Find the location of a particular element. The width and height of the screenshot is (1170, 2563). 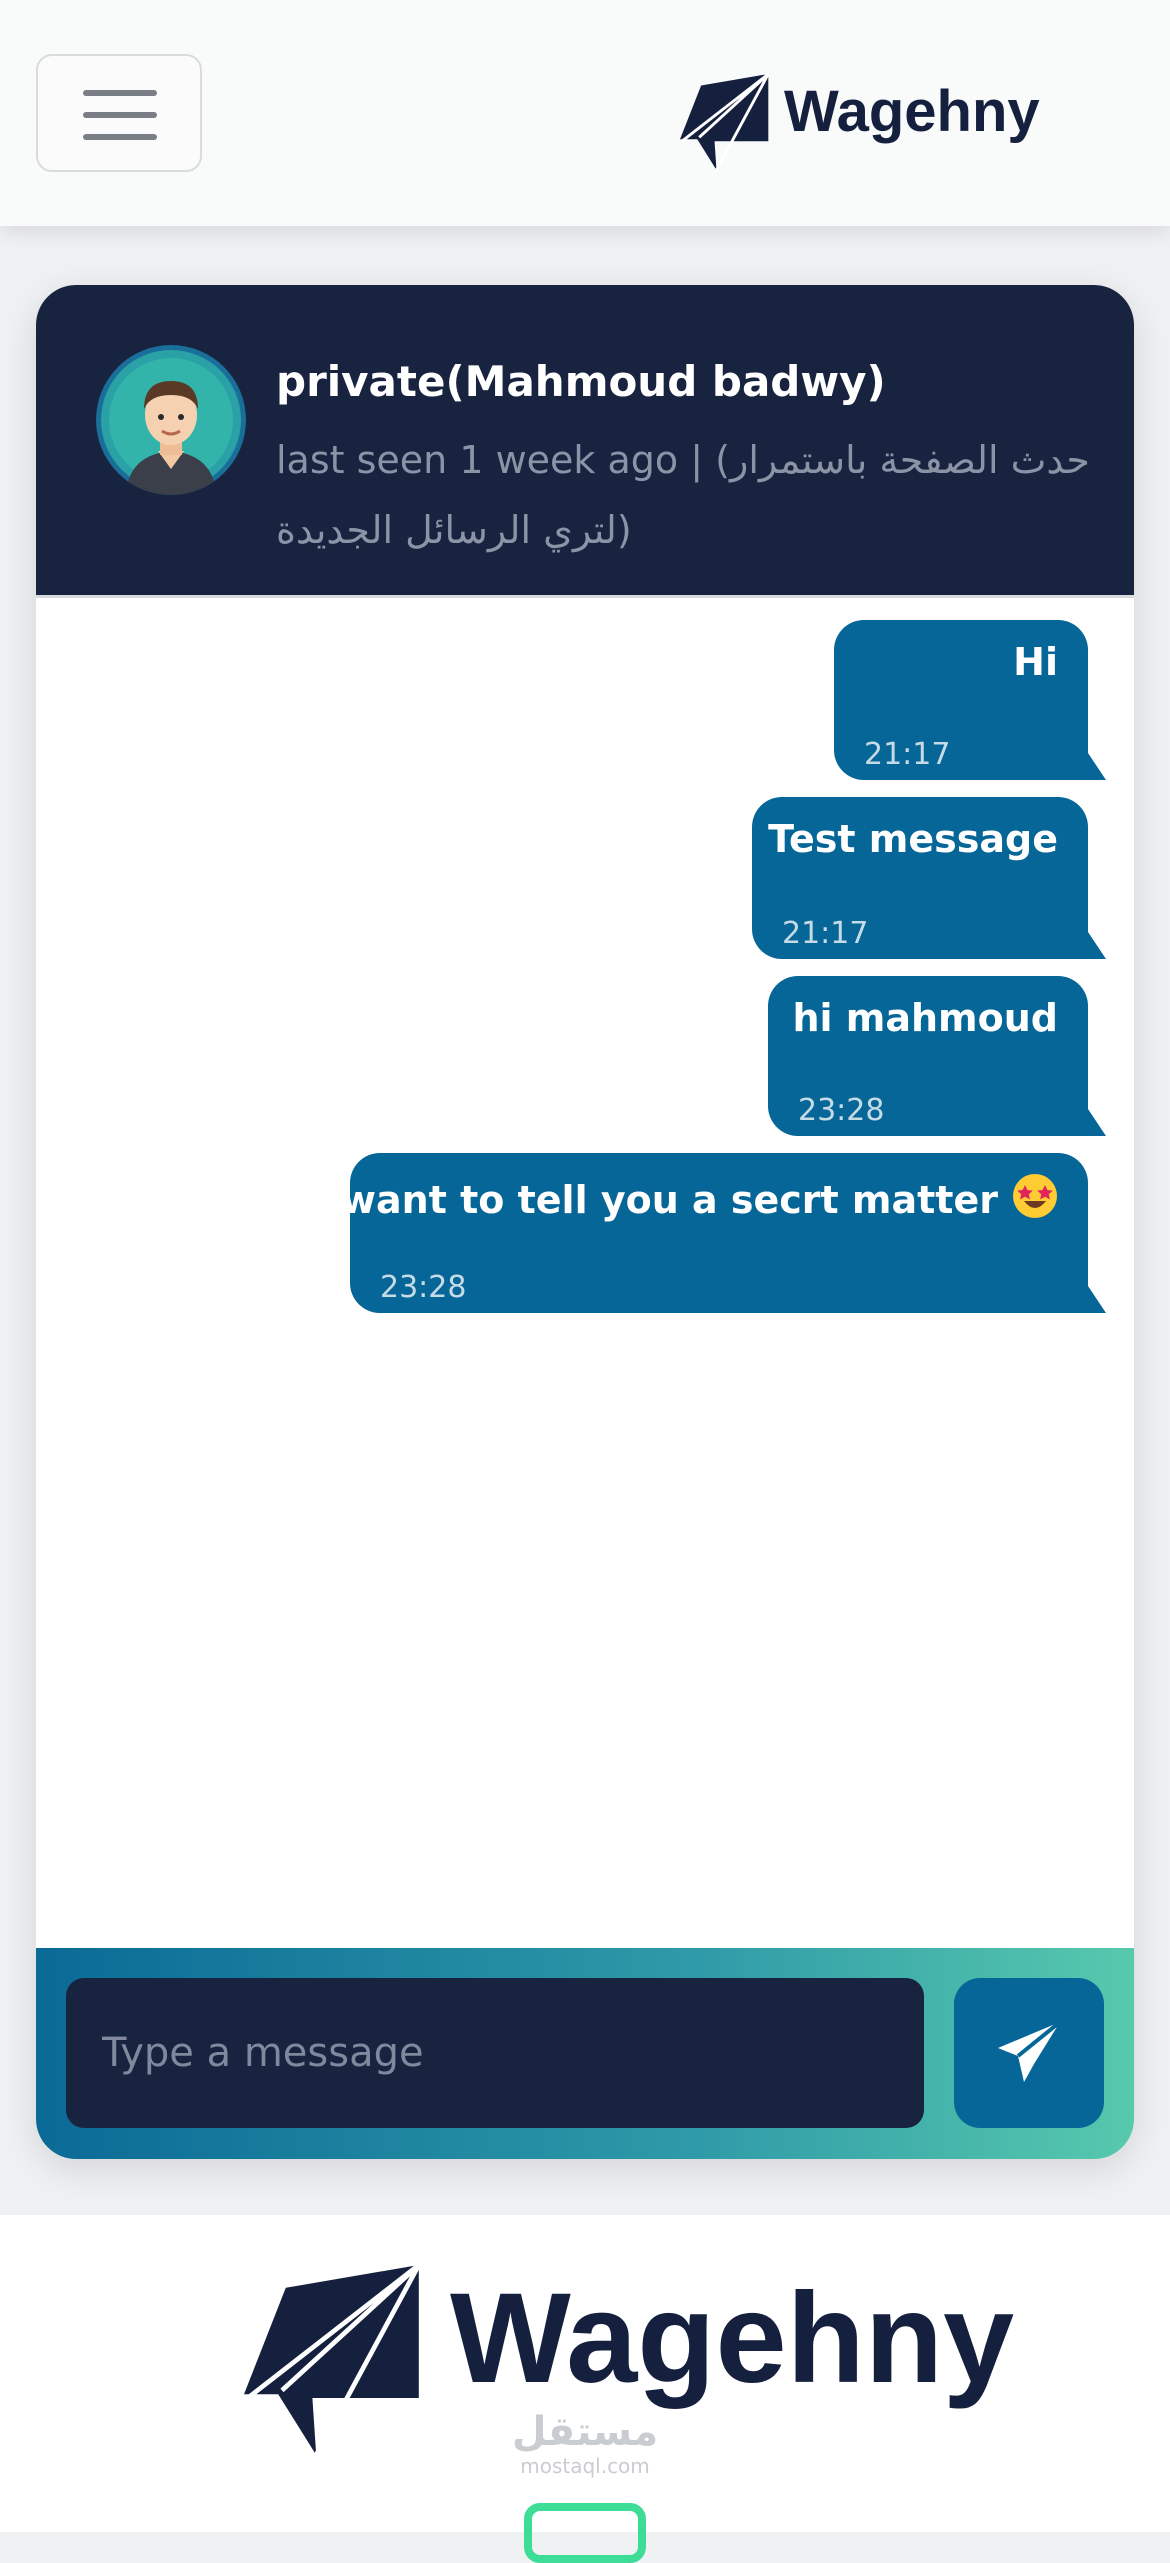

message-bubble: i want to tell you a secrt matter 23:28 is located at coordinates (710, 1233).